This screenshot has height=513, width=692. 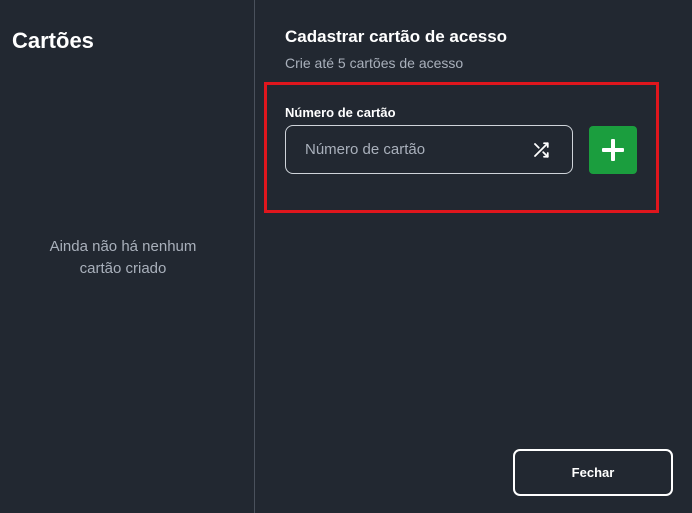 I want to click on form-subtitle: Crie até 5 cartões de acesso, so click(x=374, y=63).